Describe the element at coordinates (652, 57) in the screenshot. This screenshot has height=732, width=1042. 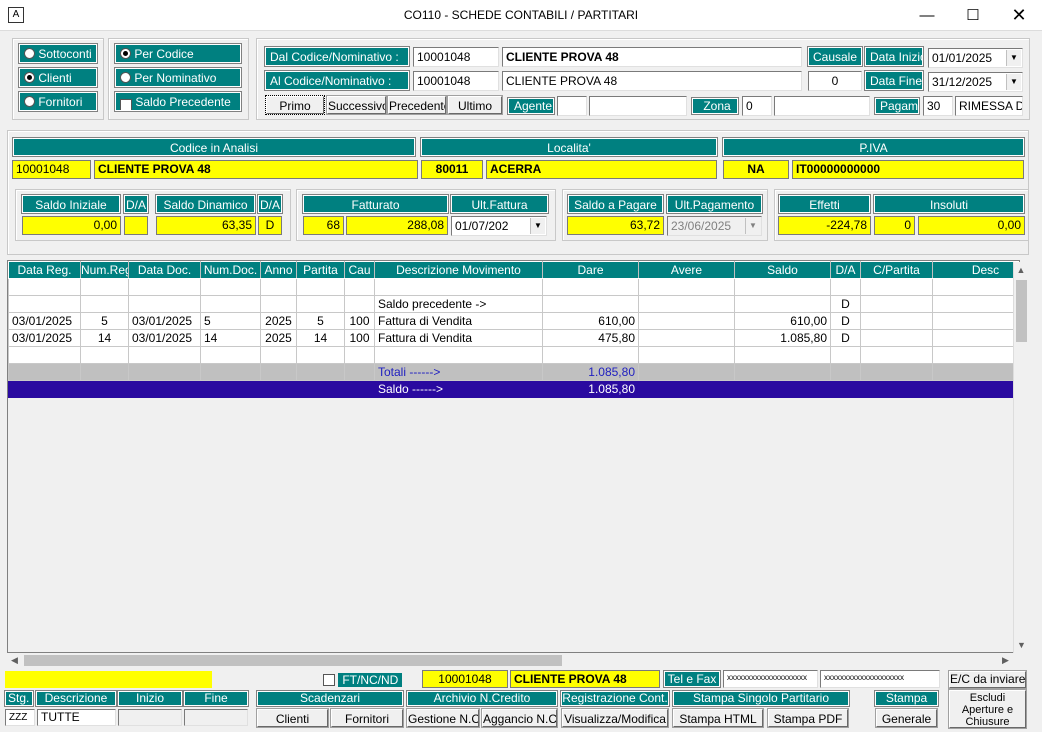
I see `dal-name-input: CLIENTE PROVA 48` at that location.